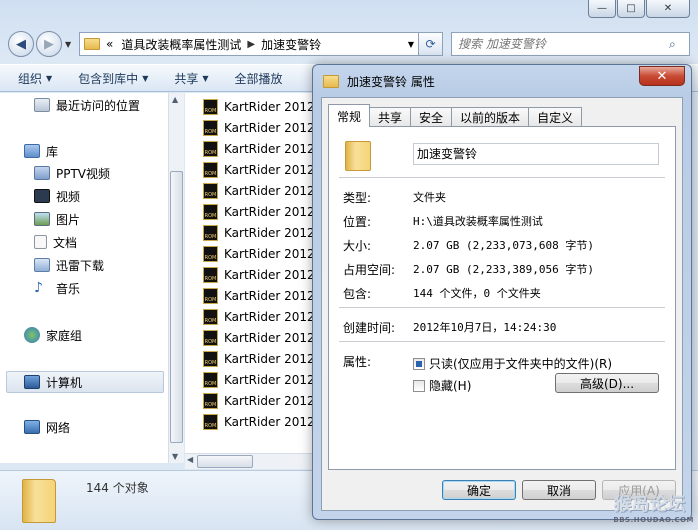  I want to click on address-dropdown-icon: ▼, so click(411, 44).